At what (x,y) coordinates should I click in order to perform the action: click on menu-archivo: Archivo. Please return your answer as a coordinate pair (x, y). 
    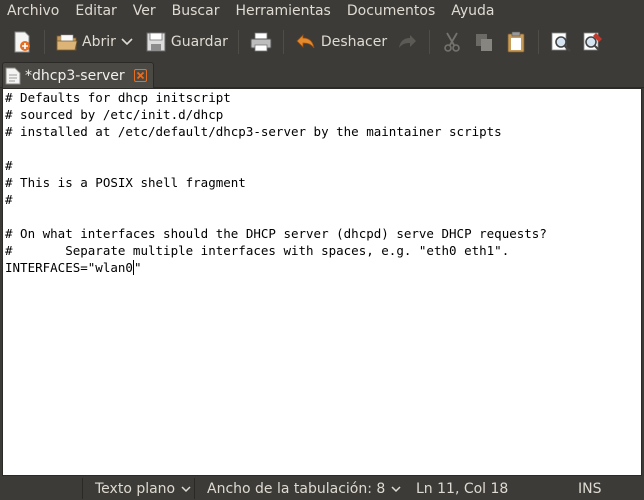
    Looking at the image, I should click on (33, 12).